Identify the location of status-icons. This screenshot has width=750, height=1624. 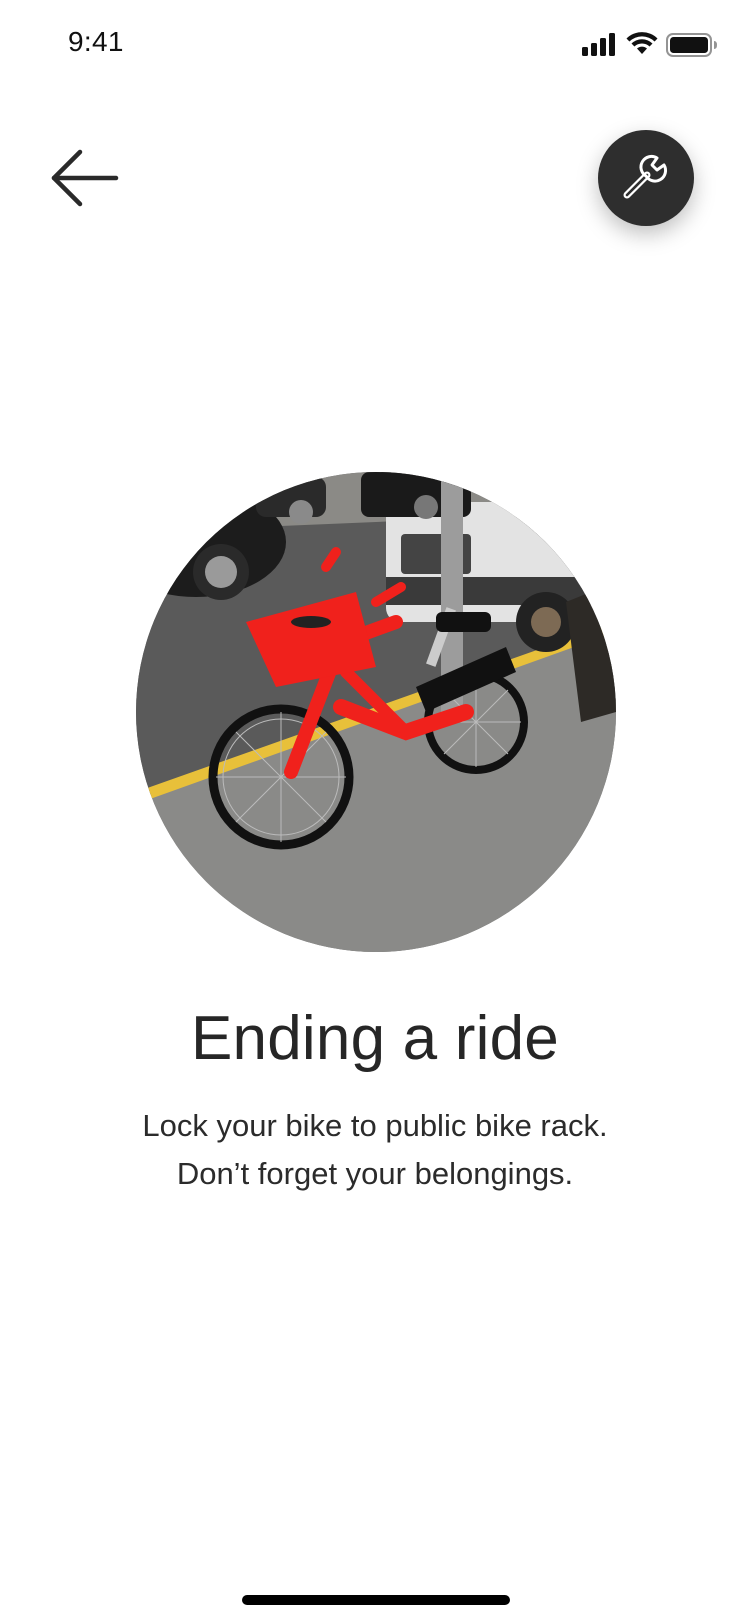
(652, 45).